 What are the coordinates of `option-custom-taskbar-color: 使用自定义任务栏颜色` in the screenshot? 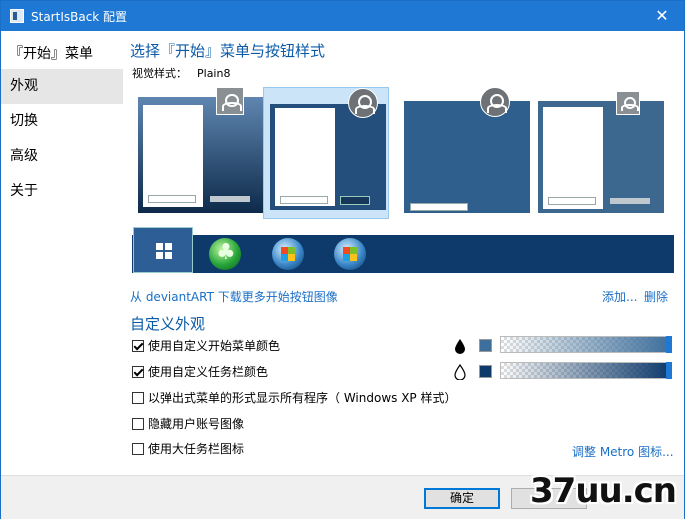 It's located at (200, 373).